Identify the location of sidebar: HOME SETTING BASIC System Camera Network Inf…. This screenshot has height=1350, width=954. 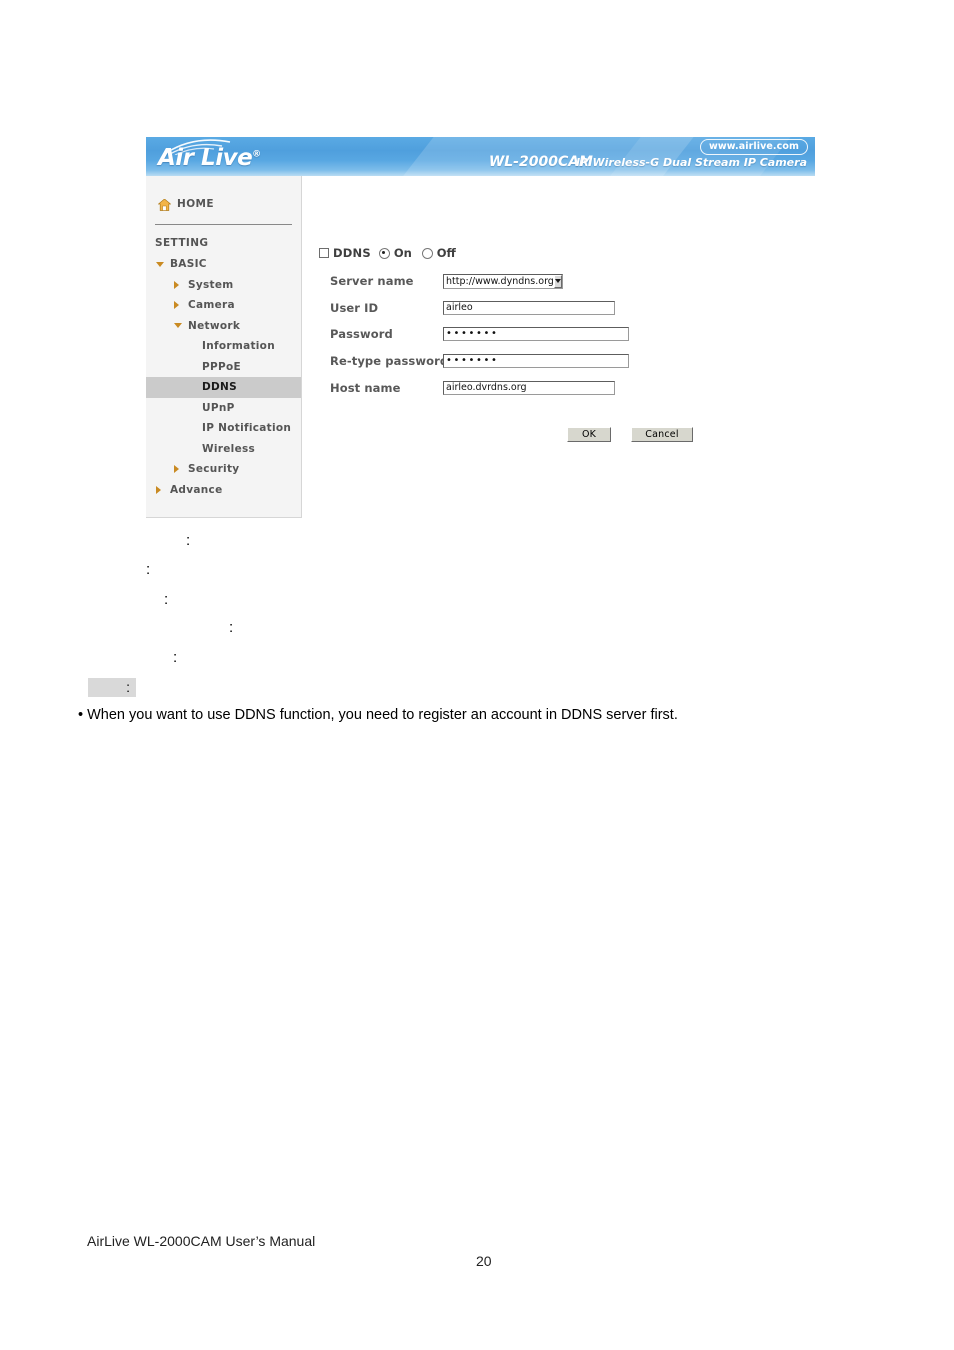
(224, 347).